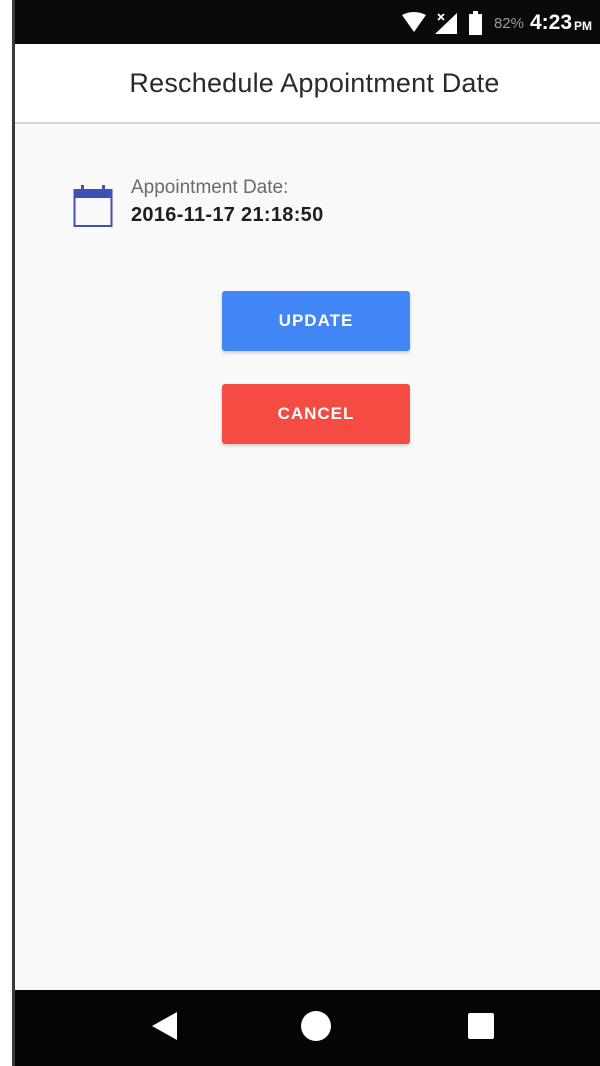 Image resolution: width=600 pixels, height=1066 pixels. I want to click on status-bar: 82% 4:23 PM, so click(307, 22).